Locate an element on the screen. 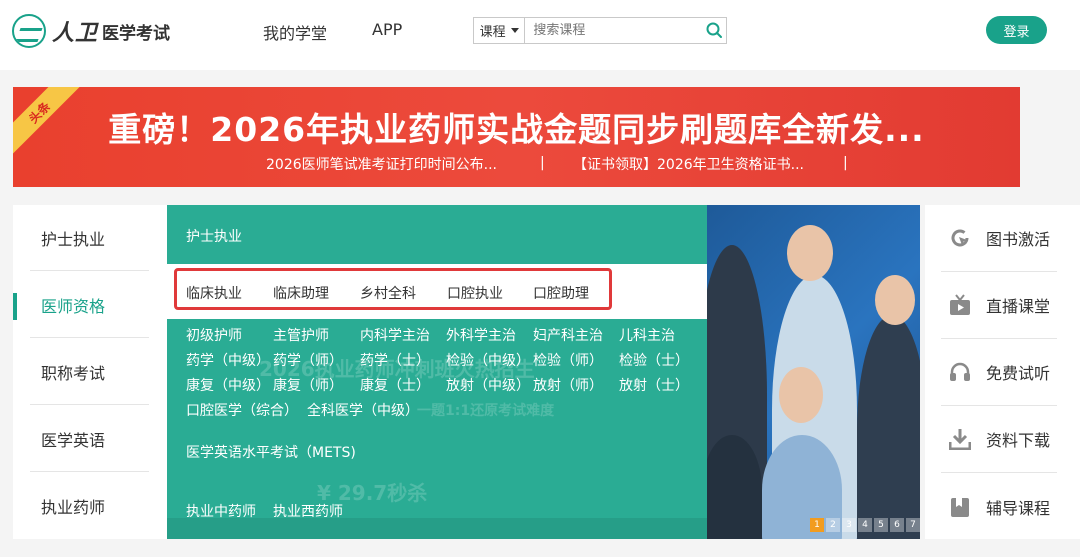 The height and width of the screenshot is (557, 1080). dropdown-heading: 护士执业 is located at coordinates (214, 236).